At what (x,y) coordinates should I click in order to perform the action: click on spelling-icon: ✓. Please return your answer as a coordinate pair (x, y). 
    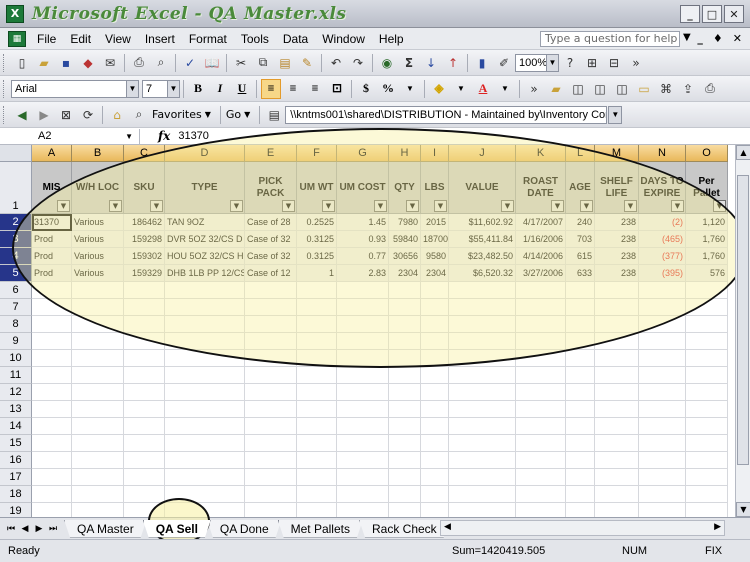
    Looking at the image, I should click on (190, 63).